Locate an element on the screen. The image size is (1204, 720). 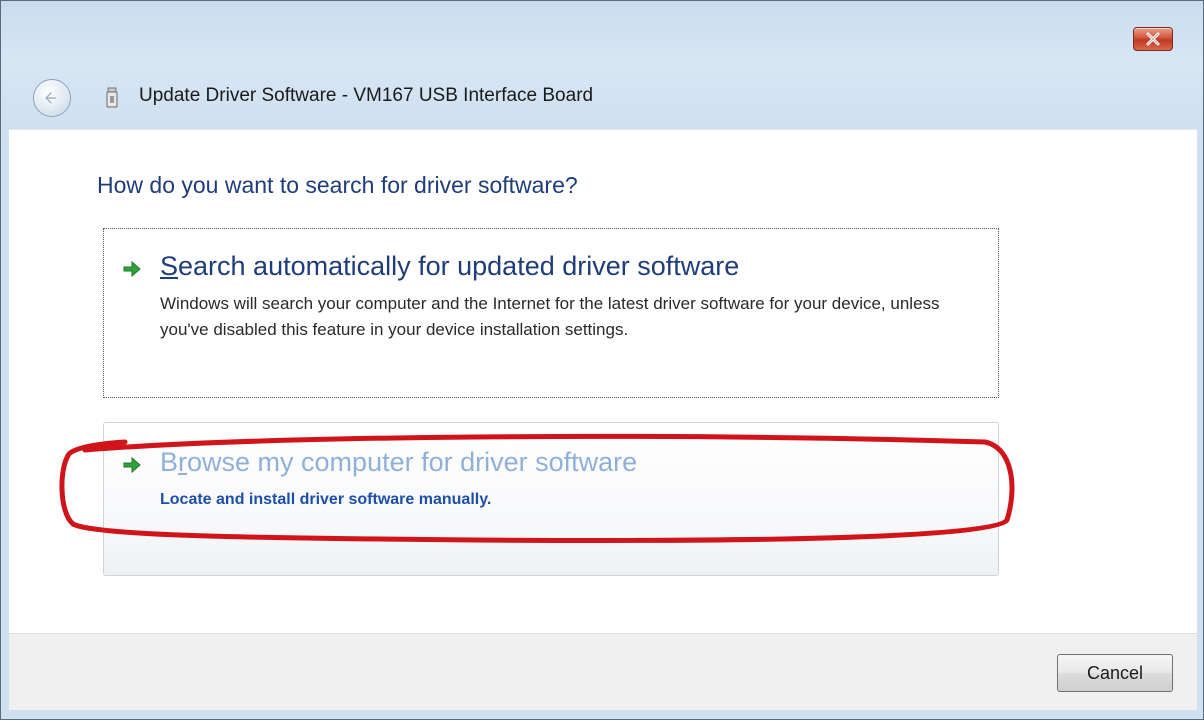
close-button is located at coordinates (1153, 39).